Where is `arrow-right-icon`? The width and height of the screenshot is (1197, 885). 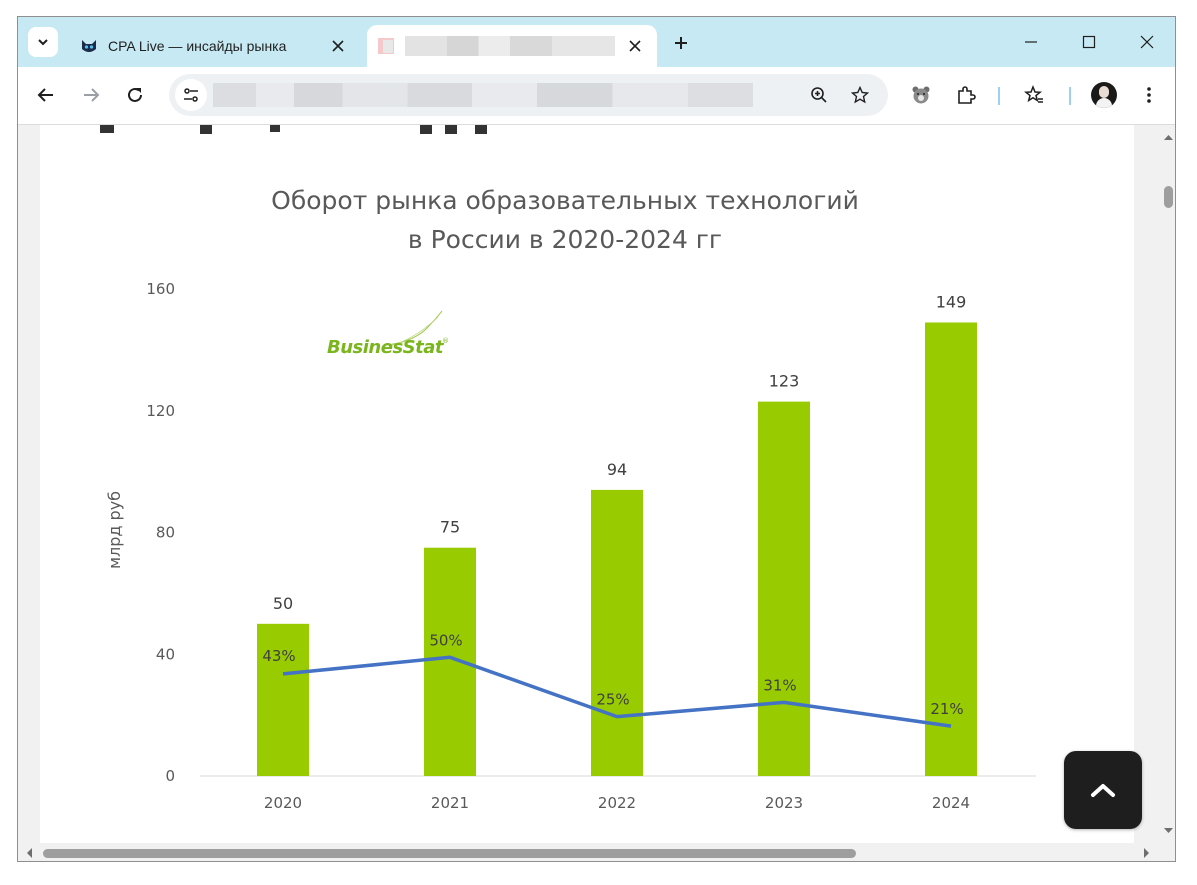 arrow-right-icon is located at coordinates (92, 95).